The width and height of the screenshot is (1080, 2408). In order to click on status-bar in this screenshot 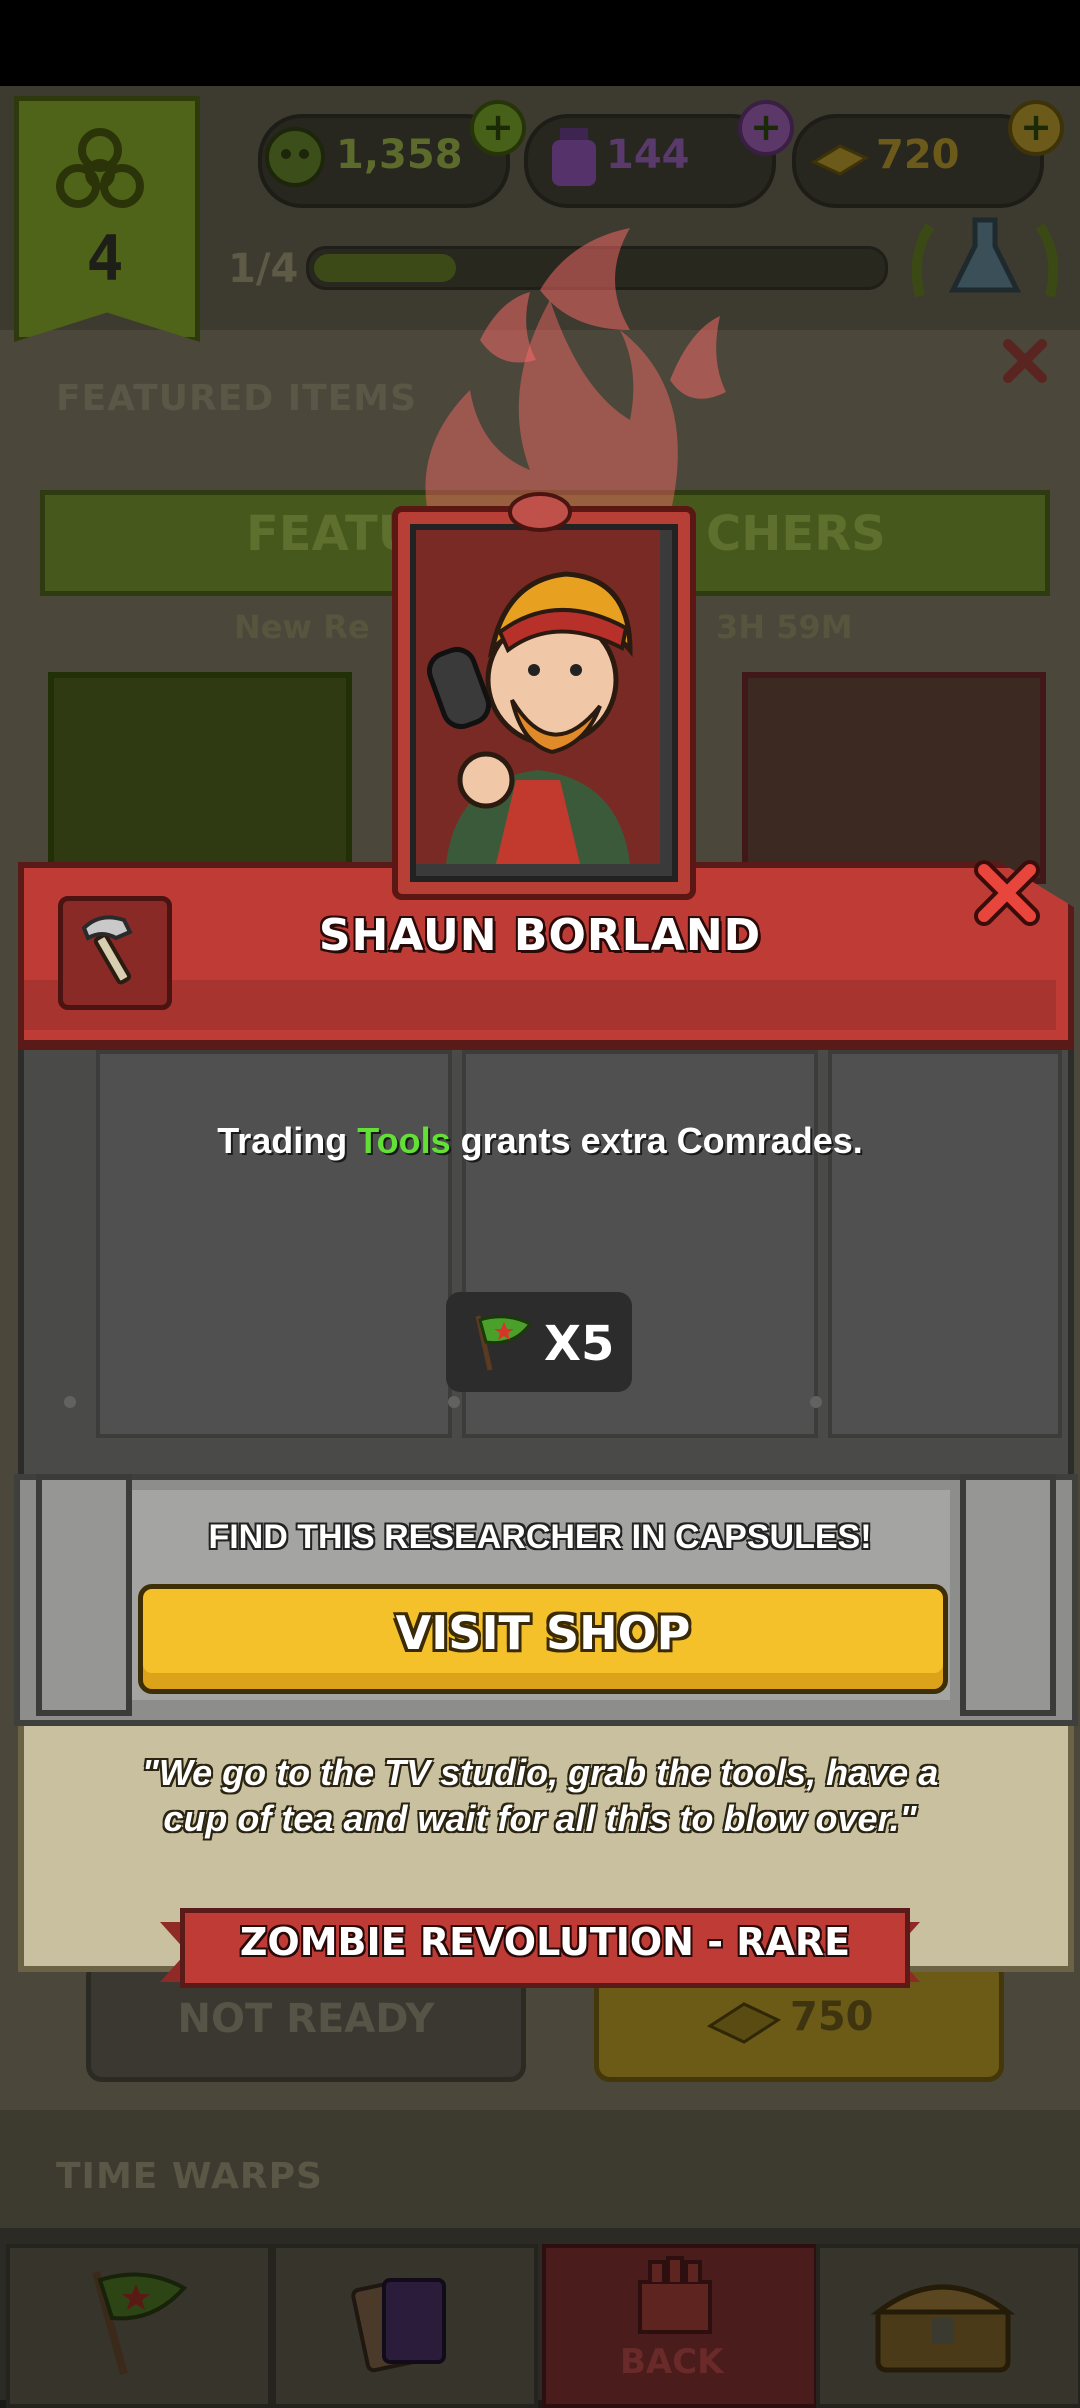, I will do `click(540, 43)`.